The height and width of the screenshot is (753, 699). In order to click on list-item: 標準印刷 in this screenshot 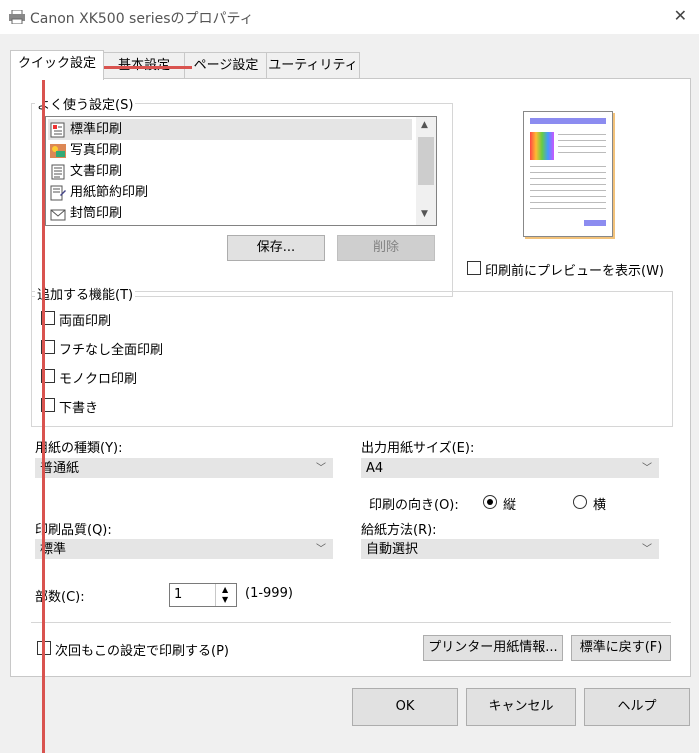, I will do `click(230, 129)`.